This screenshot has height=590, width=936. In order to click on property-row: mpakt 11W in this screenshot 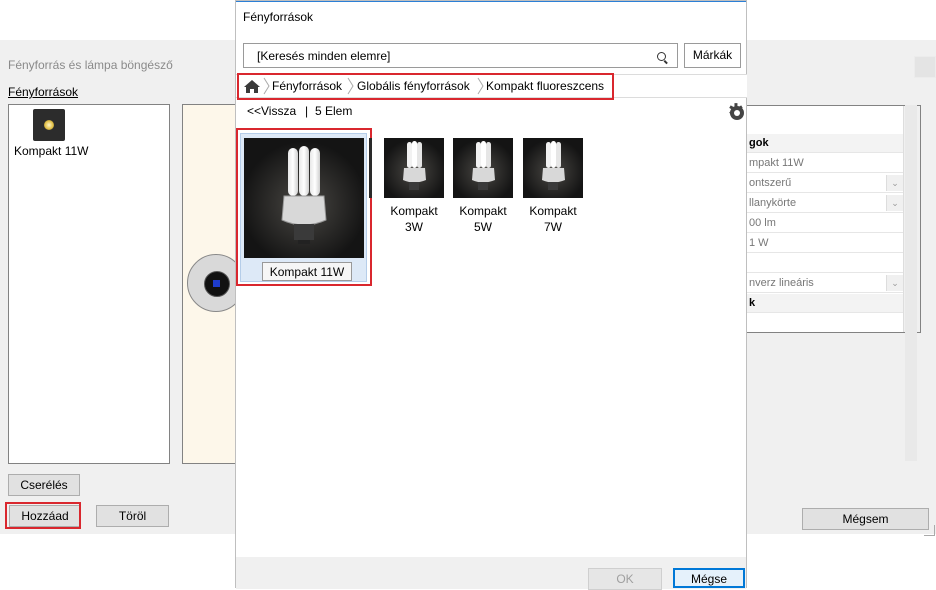, I will do `click(824, 163)`.